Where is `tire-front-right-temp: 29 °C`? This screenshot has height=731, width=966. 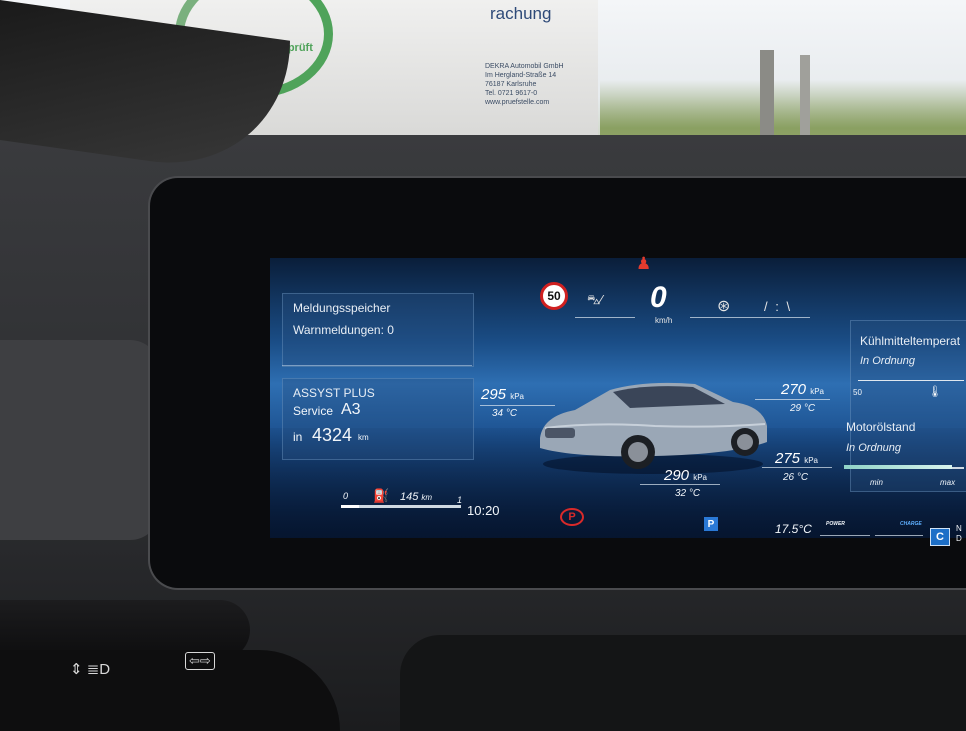
tire-front-right-temp: 29 °C is located at coordinates (803, 408).